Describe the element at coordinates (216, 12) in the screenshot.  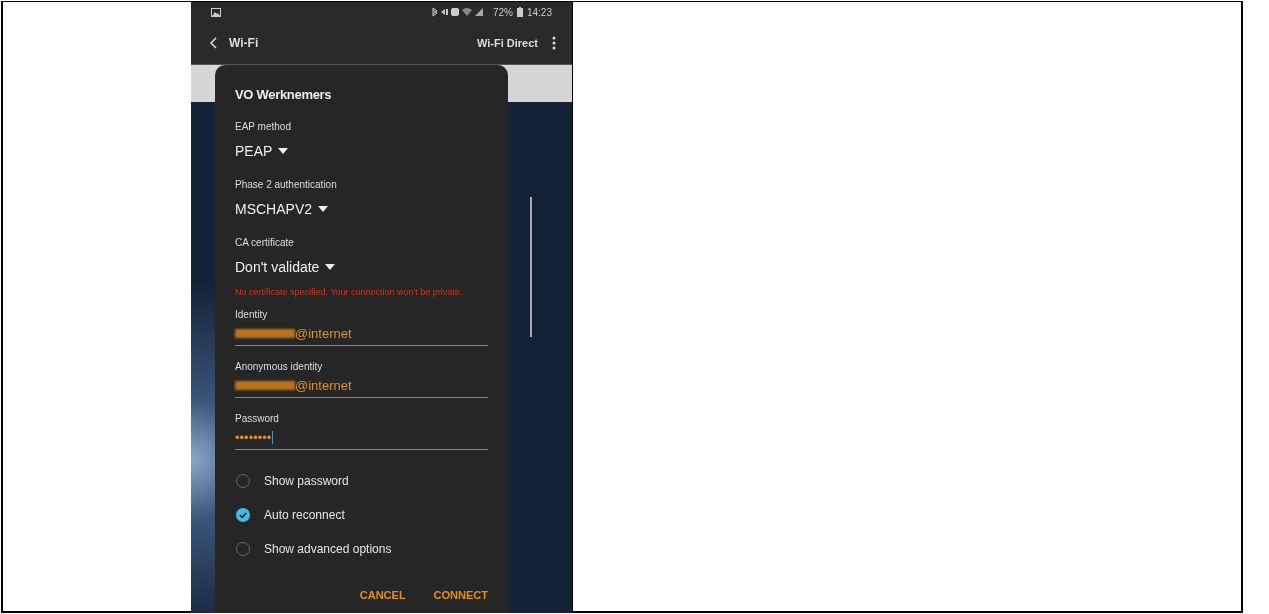
I see `image-icon` at that location.